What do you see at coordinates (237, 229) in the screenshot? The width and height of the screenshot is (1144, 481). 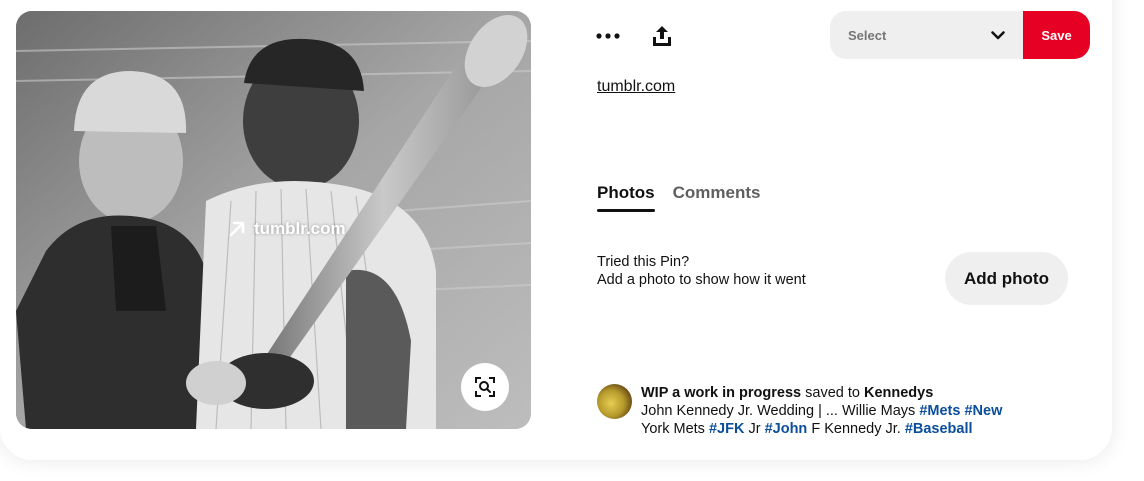 I see `arrow-up-right-icon` at bounding box center [237, 229].